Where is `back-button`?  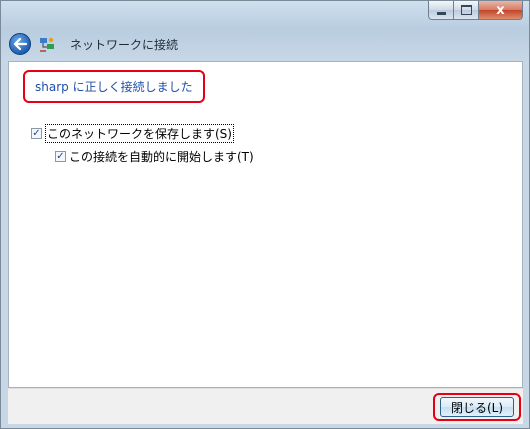 back-button is located at coordinates (20, 44).